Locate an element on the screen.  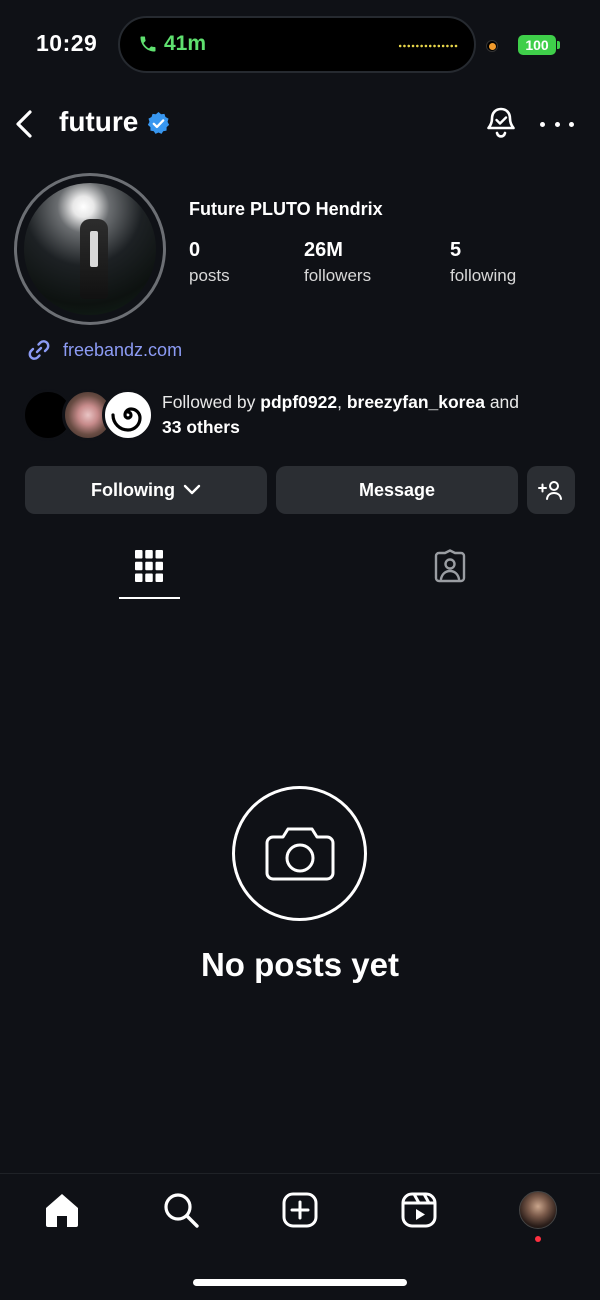
stat-following: 5 following is located at coordinates (483, 262).